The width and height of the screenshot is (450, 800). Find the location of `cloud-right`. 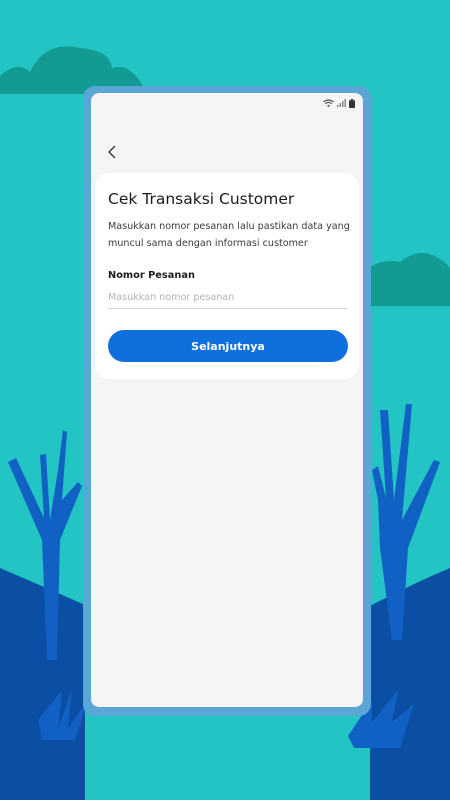

cloud-right is located at coordinates (409, 279).